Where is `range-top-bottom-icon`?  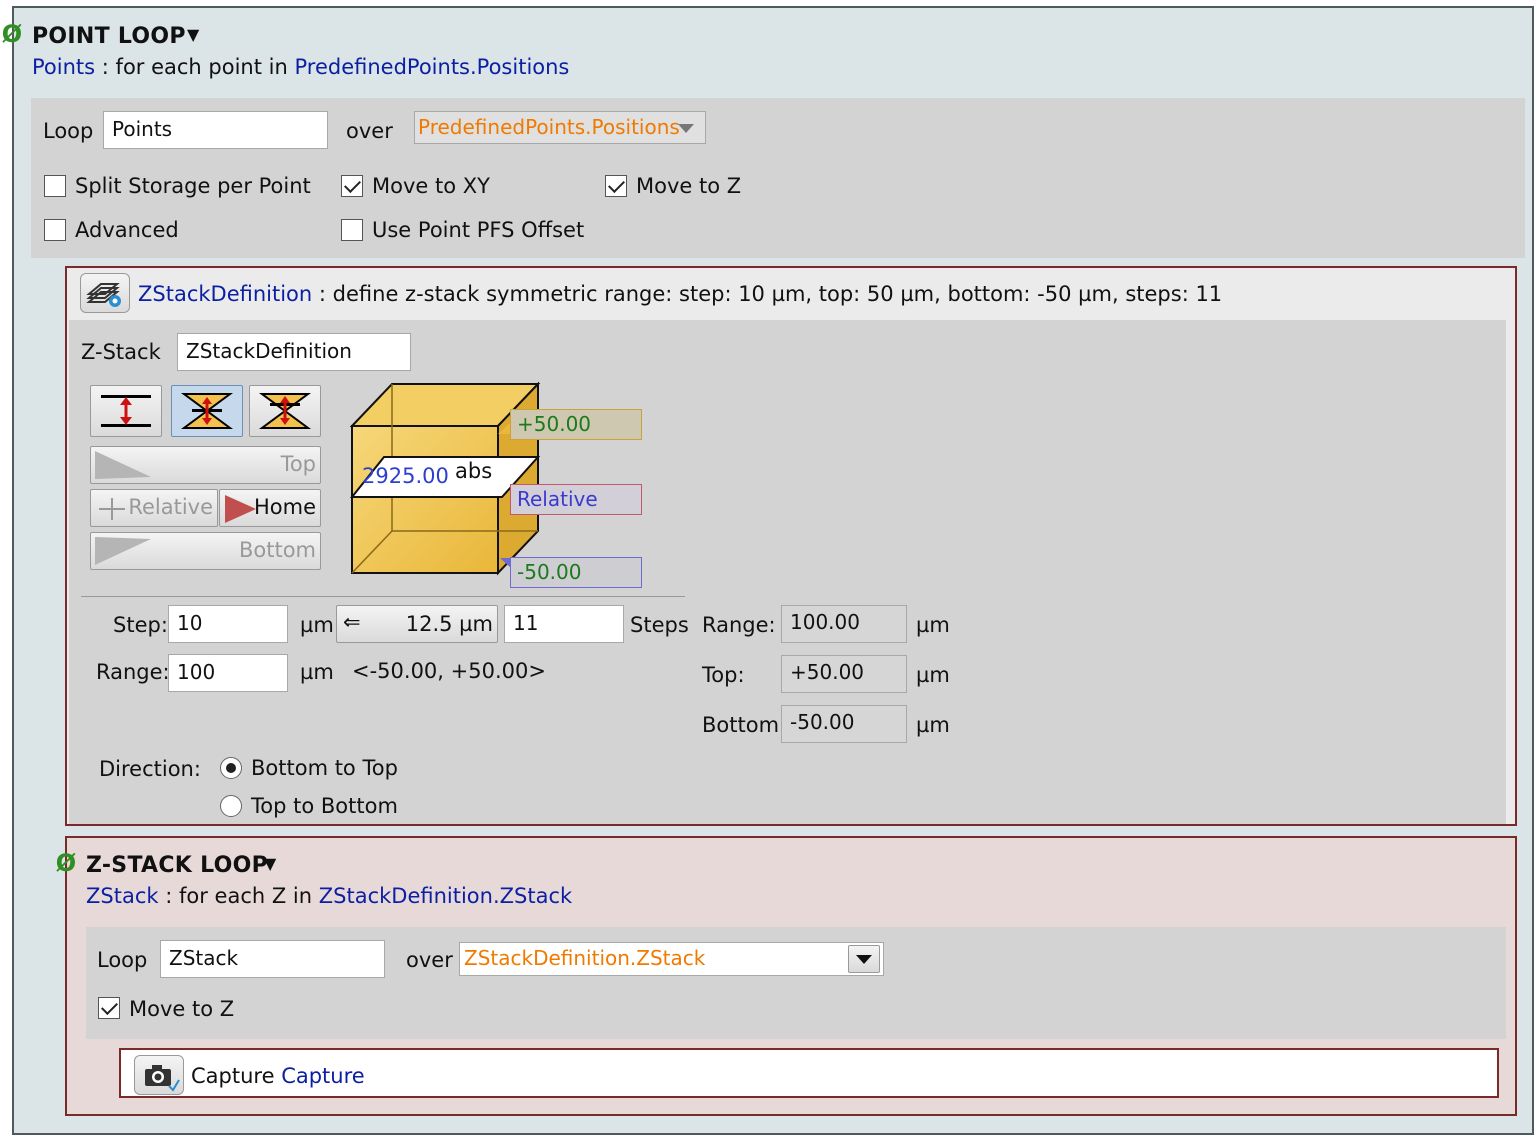 range-top-bottom-icon is located at coordinates (126, 411).